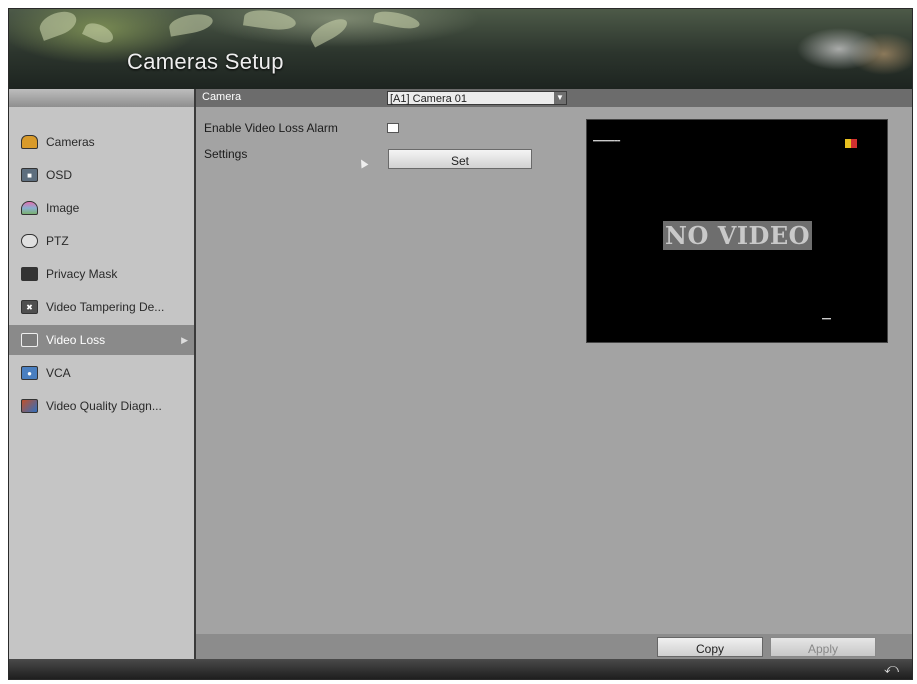 The image size is (917, 684). Describe the element at coordinates (460, 159) in the screenshot. I see `set-button: Set` at that location.